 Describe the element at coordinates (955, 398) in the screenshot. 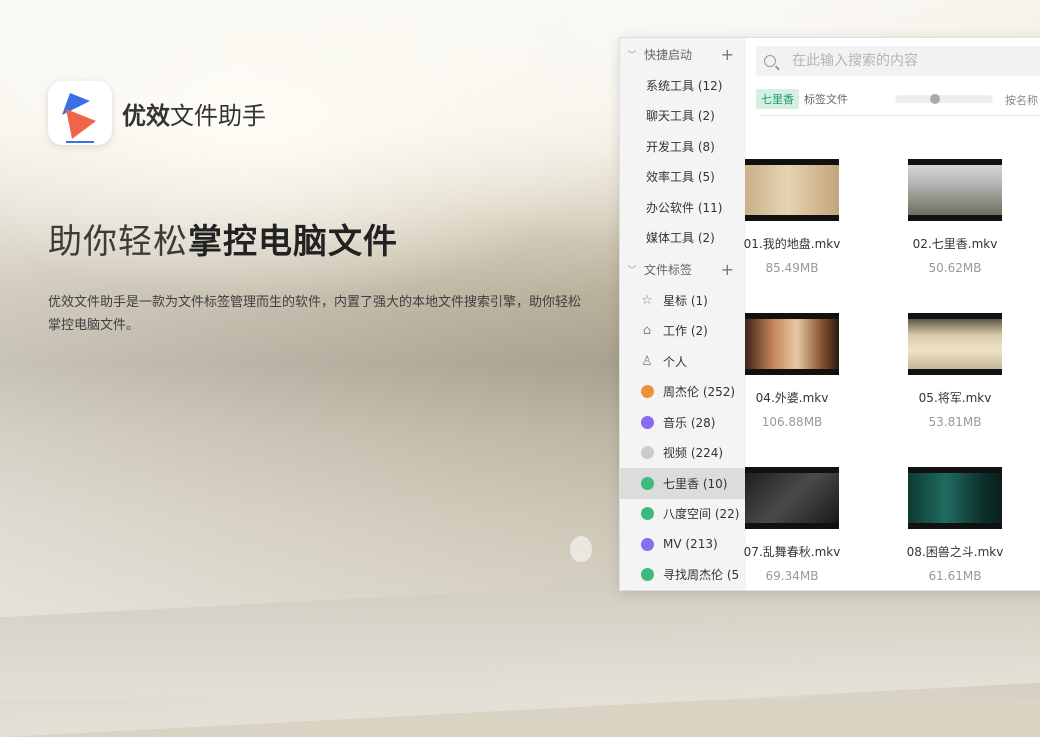

I see `file-name: 05.将军.mkv` at that location.